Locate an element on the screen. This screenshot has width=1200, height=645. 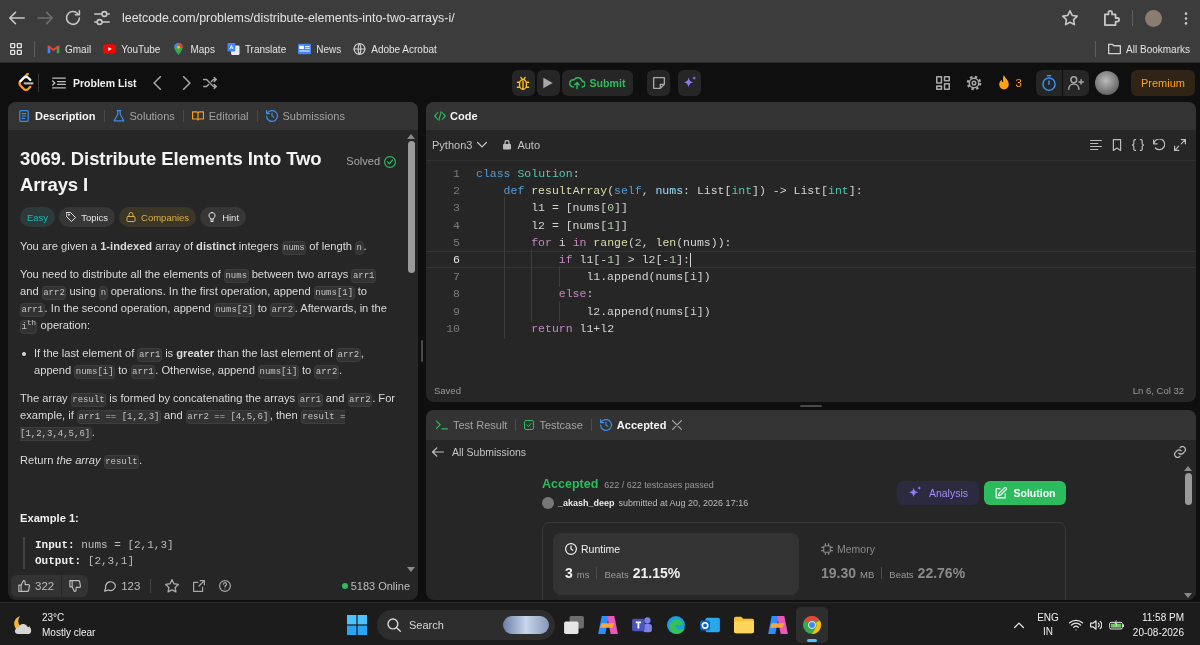
battery-icon is located at coordinates (1116, 625).